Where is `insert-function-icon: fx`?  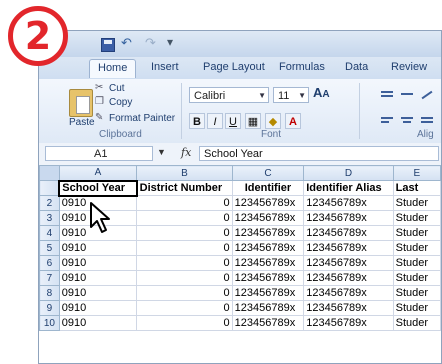 insert-function-icon: fx is located at coordinates (186, 152).